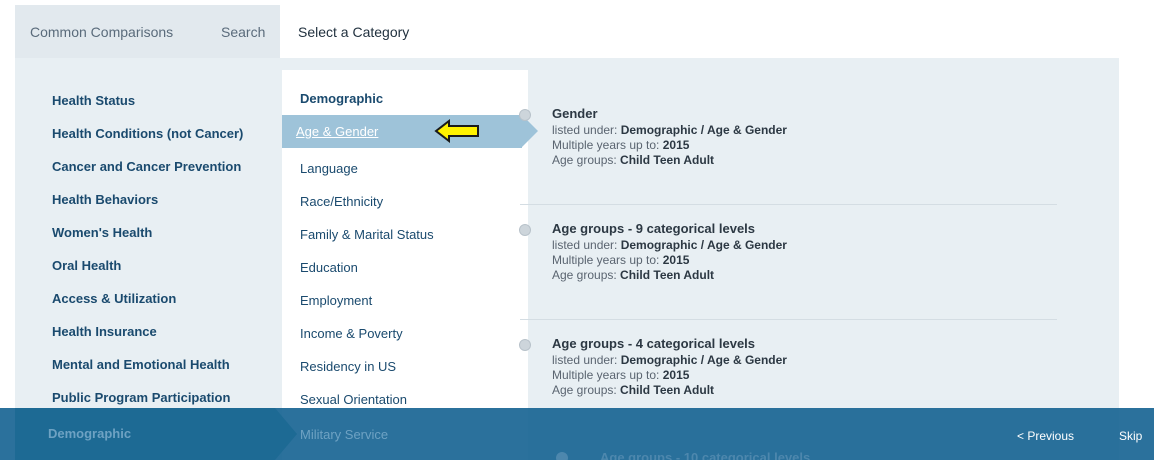 This screenshot has height=460, width=1154. What do you see at coordinates (410, 131) in the screenshot?
I see `subcategory-age-gender: Age & Gender` at bounding box center [410, 131].